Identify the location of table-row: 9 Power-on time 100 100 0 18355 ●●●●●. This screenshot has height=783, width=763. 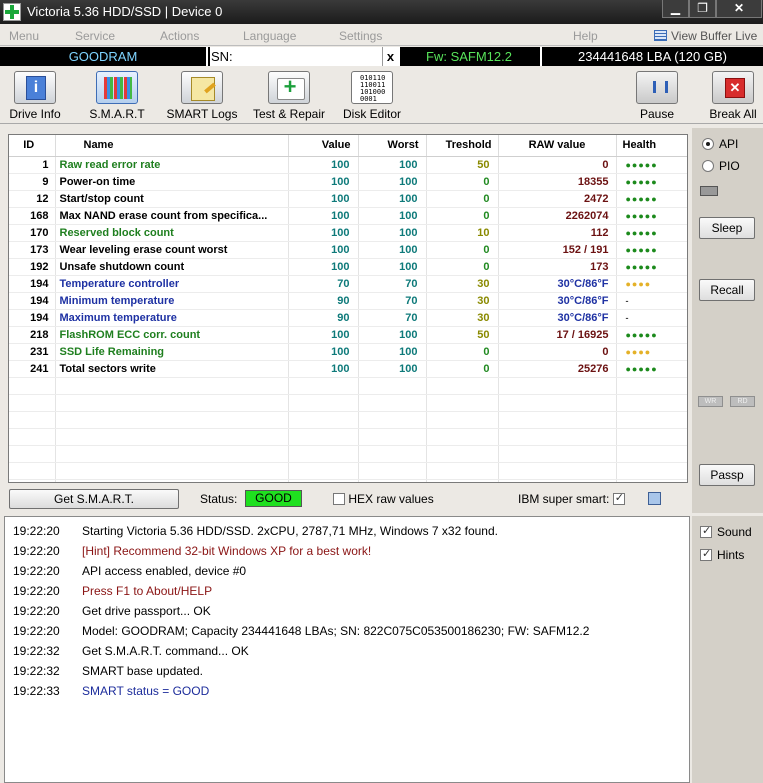
(348, 182).